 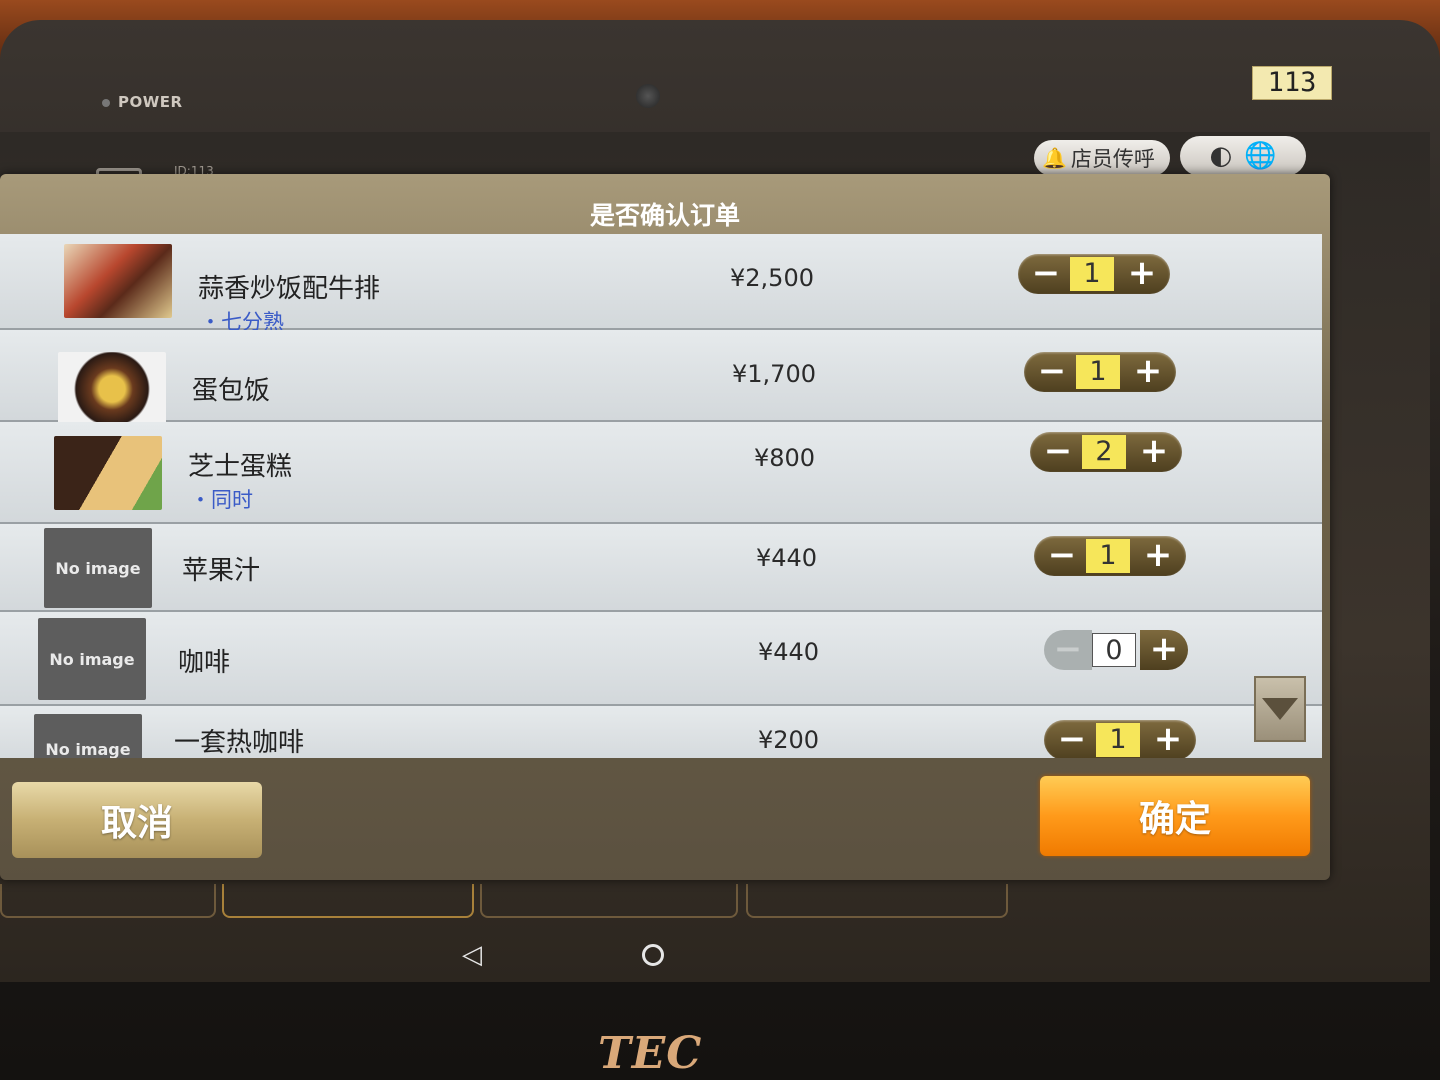 What do you see at coordinates (1112, 159) in the screenshot?
I see `staff-call-label: 店员传呼` at bounding box center [1112, 159].